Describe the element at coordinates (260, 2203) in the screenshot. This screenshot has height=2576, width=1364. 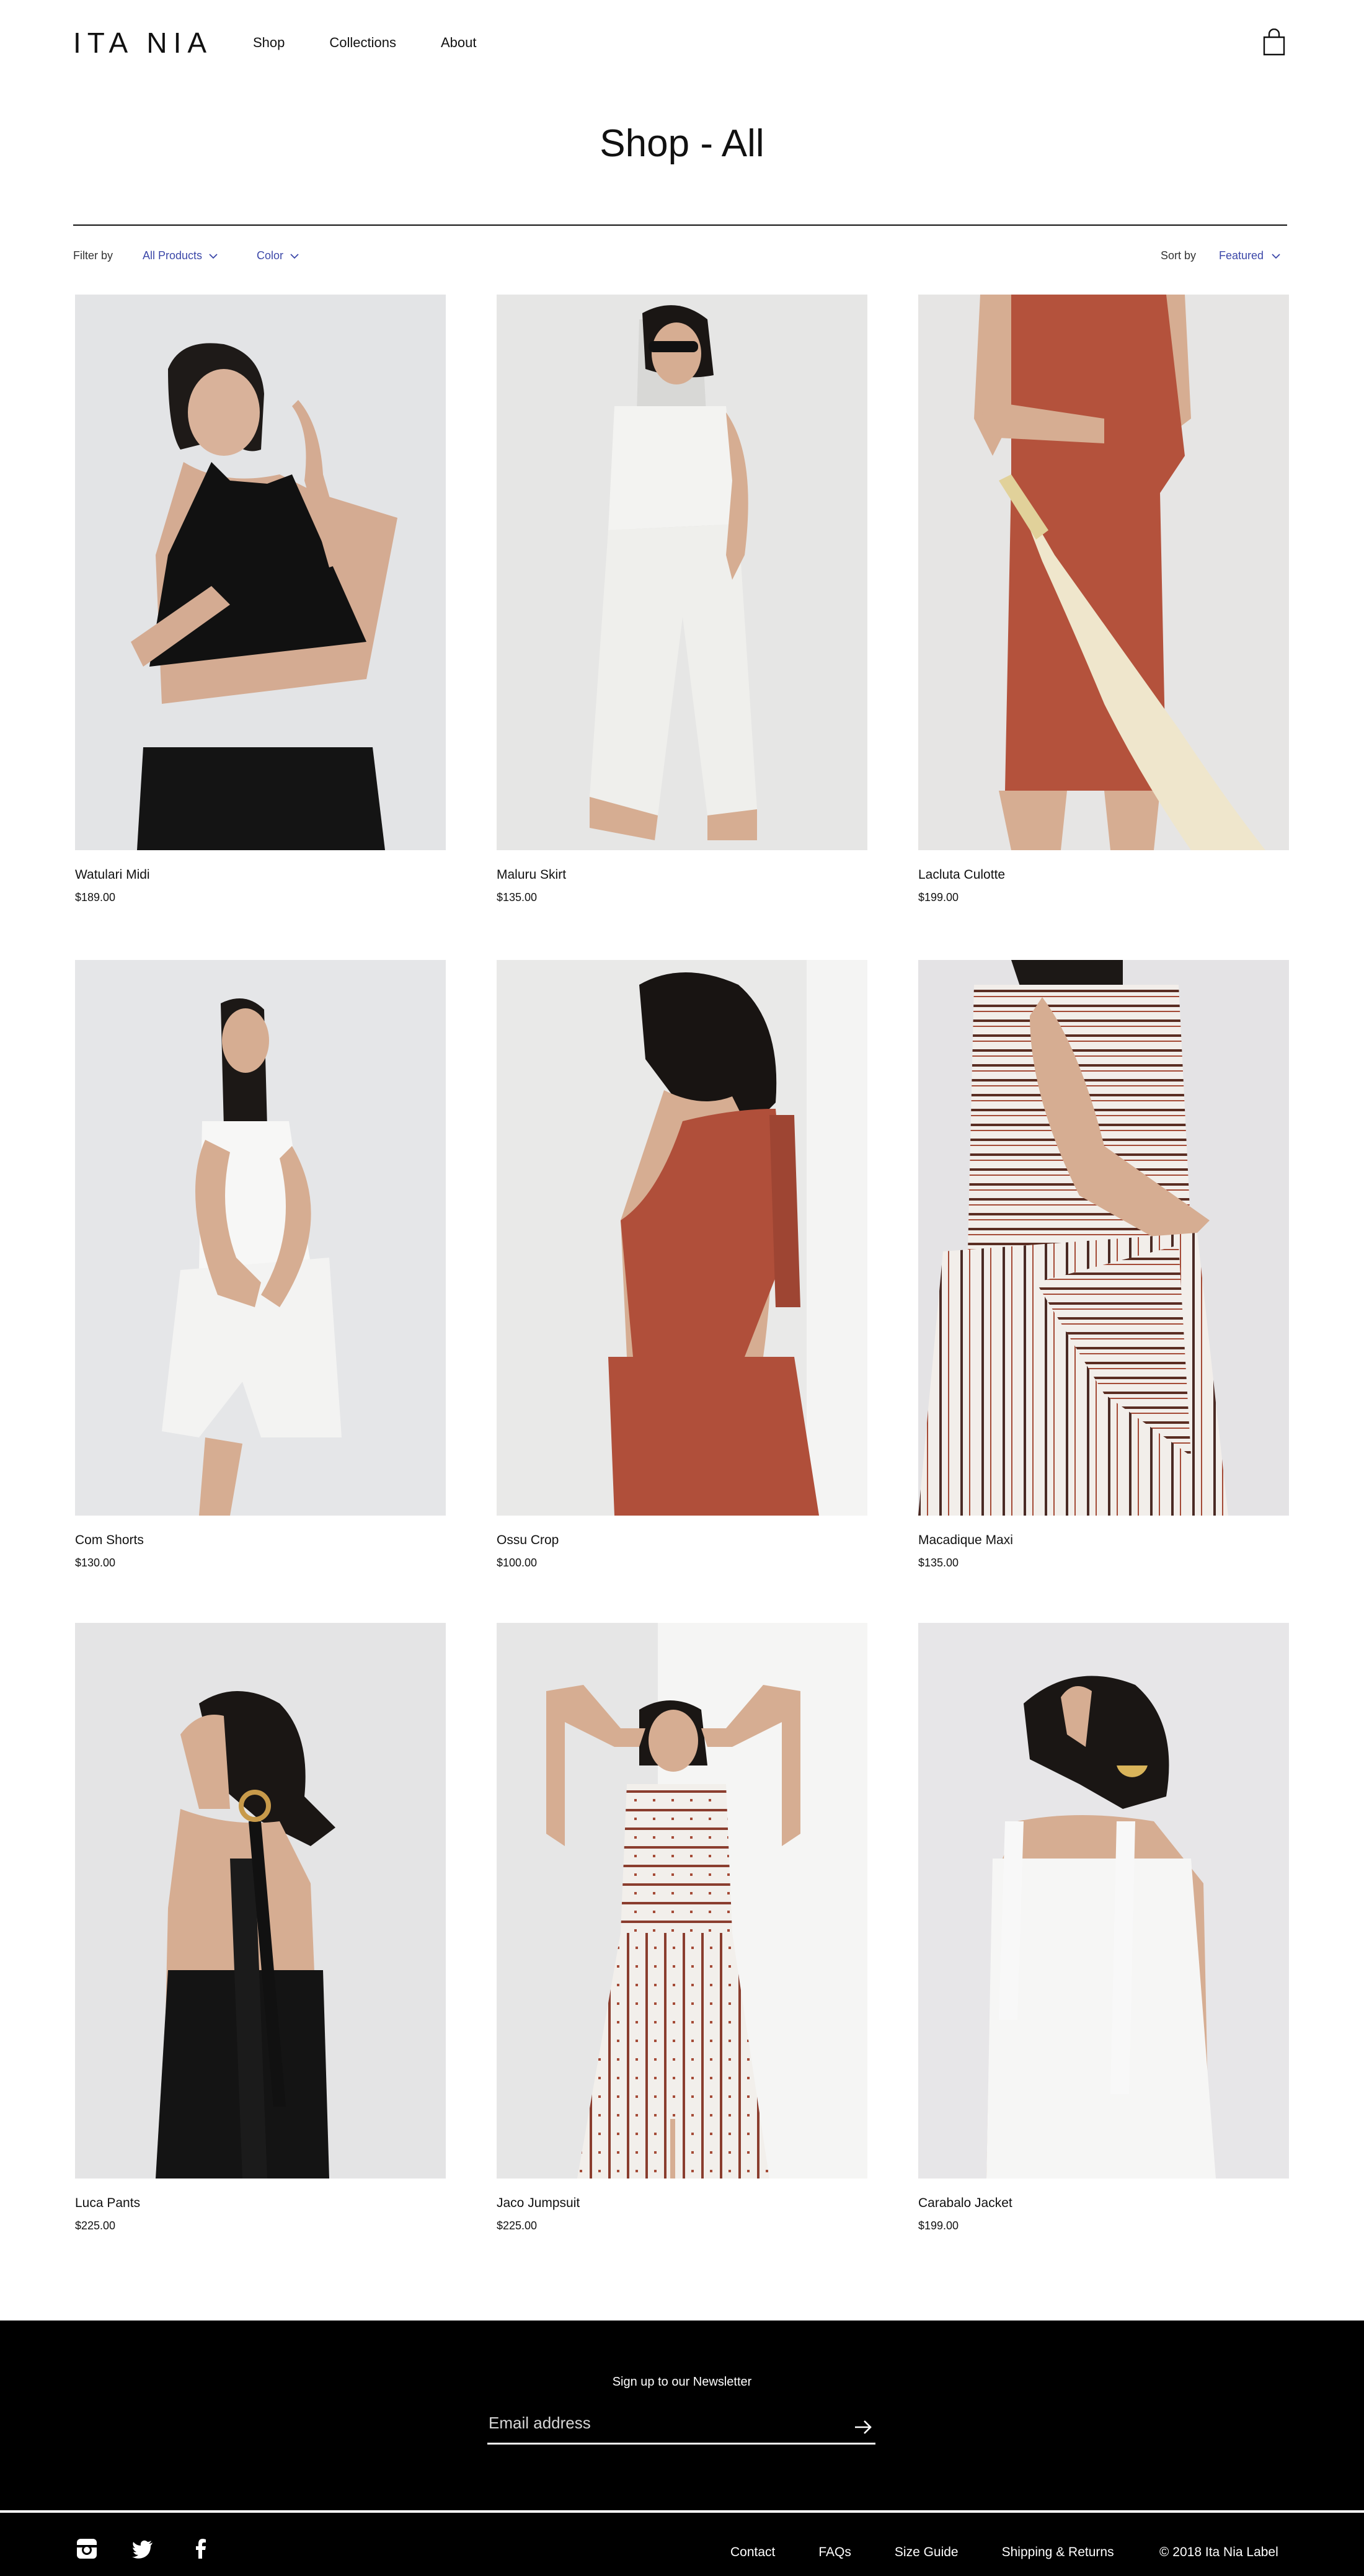
I see `product-name: Luca Pants` at that location.